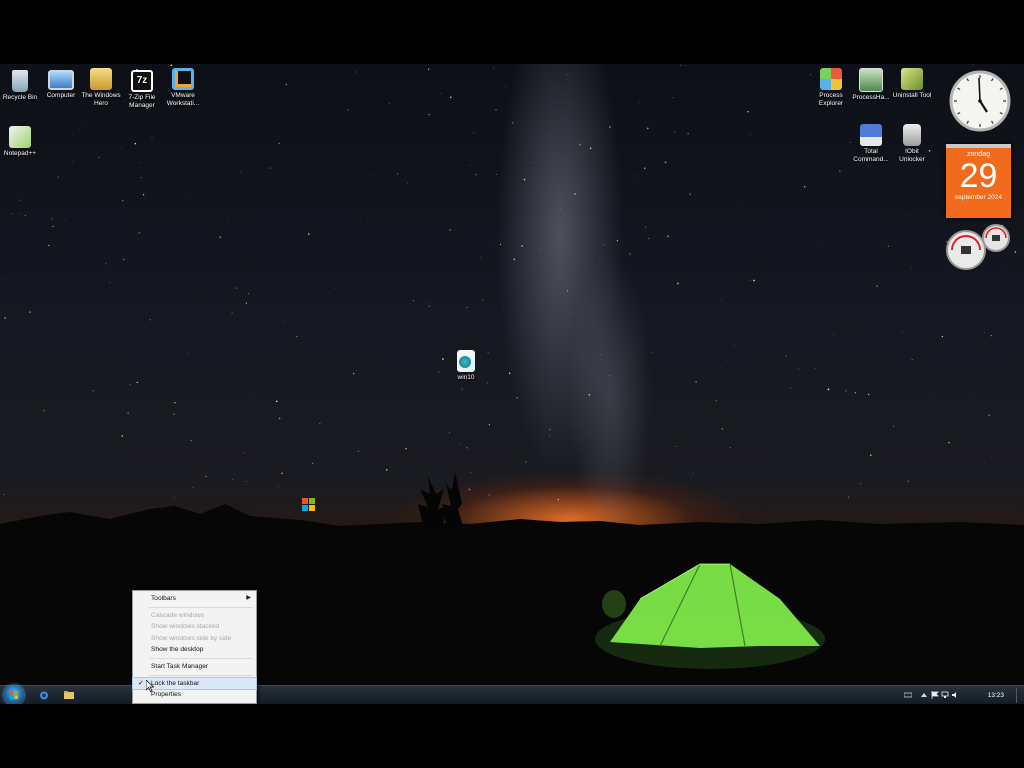  I want to click on desktop-icon-notepadpp: Notepad++, so click(20, 142).